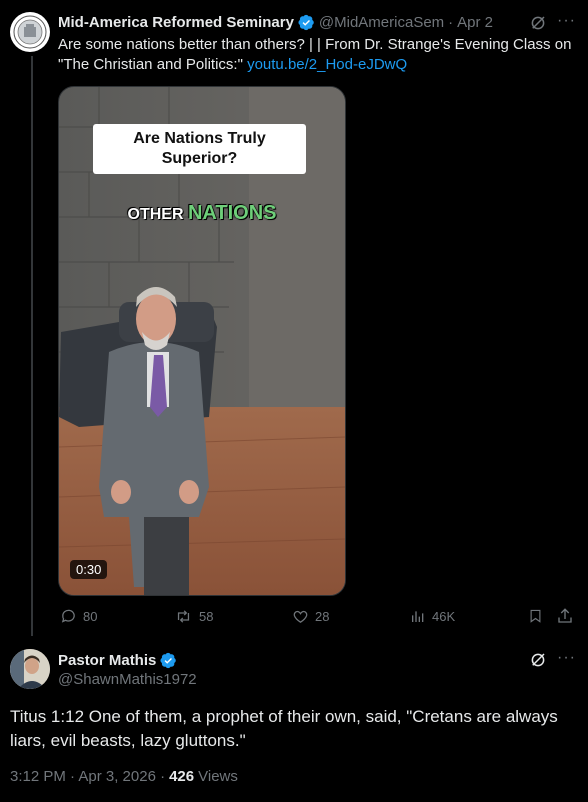 This screenshot has width=588, height=802. I want to click on video-duration: 0:30, so click(89, 569).